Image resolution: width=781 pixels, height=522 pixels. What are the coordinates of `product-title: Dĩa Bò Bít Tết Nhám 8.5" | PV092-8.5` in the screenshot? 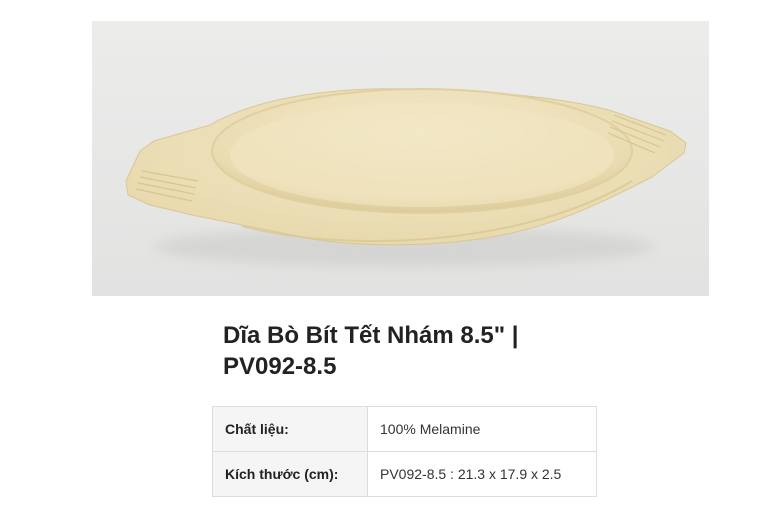 It's located at (413, 351).